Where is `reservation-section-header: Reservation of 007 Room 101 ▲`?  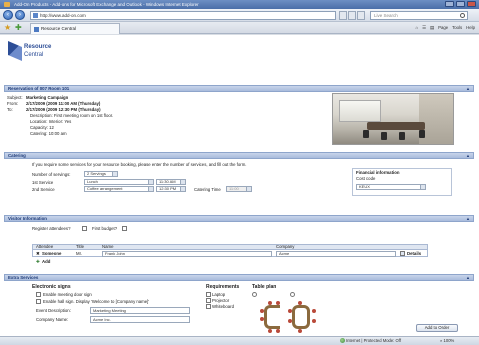
reservation-section-header: Reservation of 007 Room 101 ▲ is located at coordinates (239, 88).